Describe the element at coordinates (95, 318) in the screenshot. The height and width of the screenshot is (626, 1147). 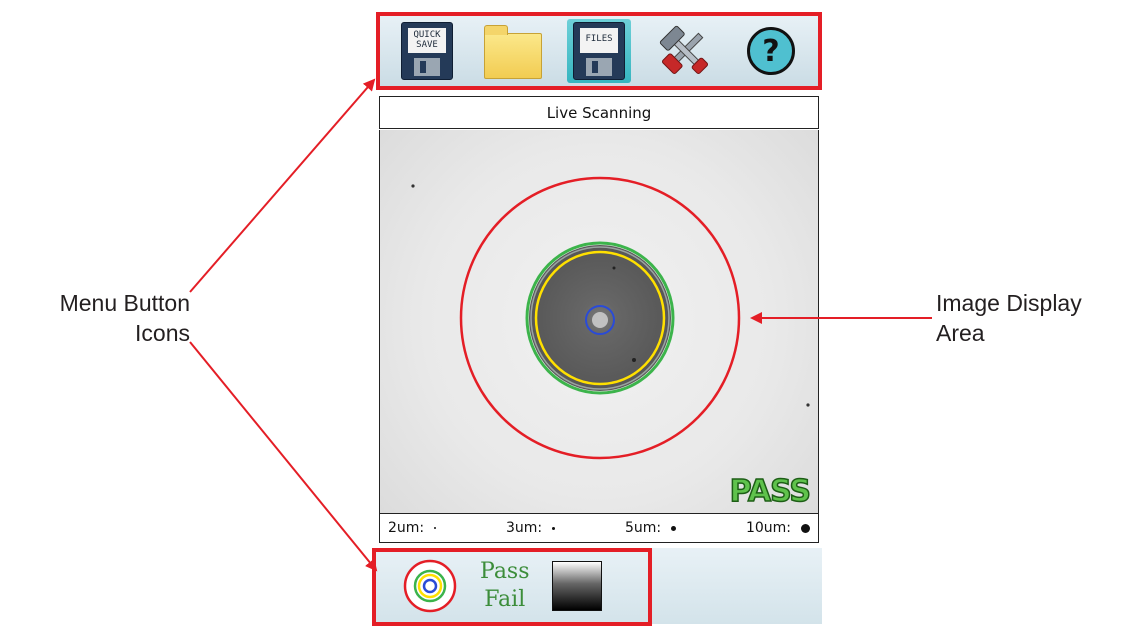
I see `menu-button-icons-label: Menu Button Icons` at that location.